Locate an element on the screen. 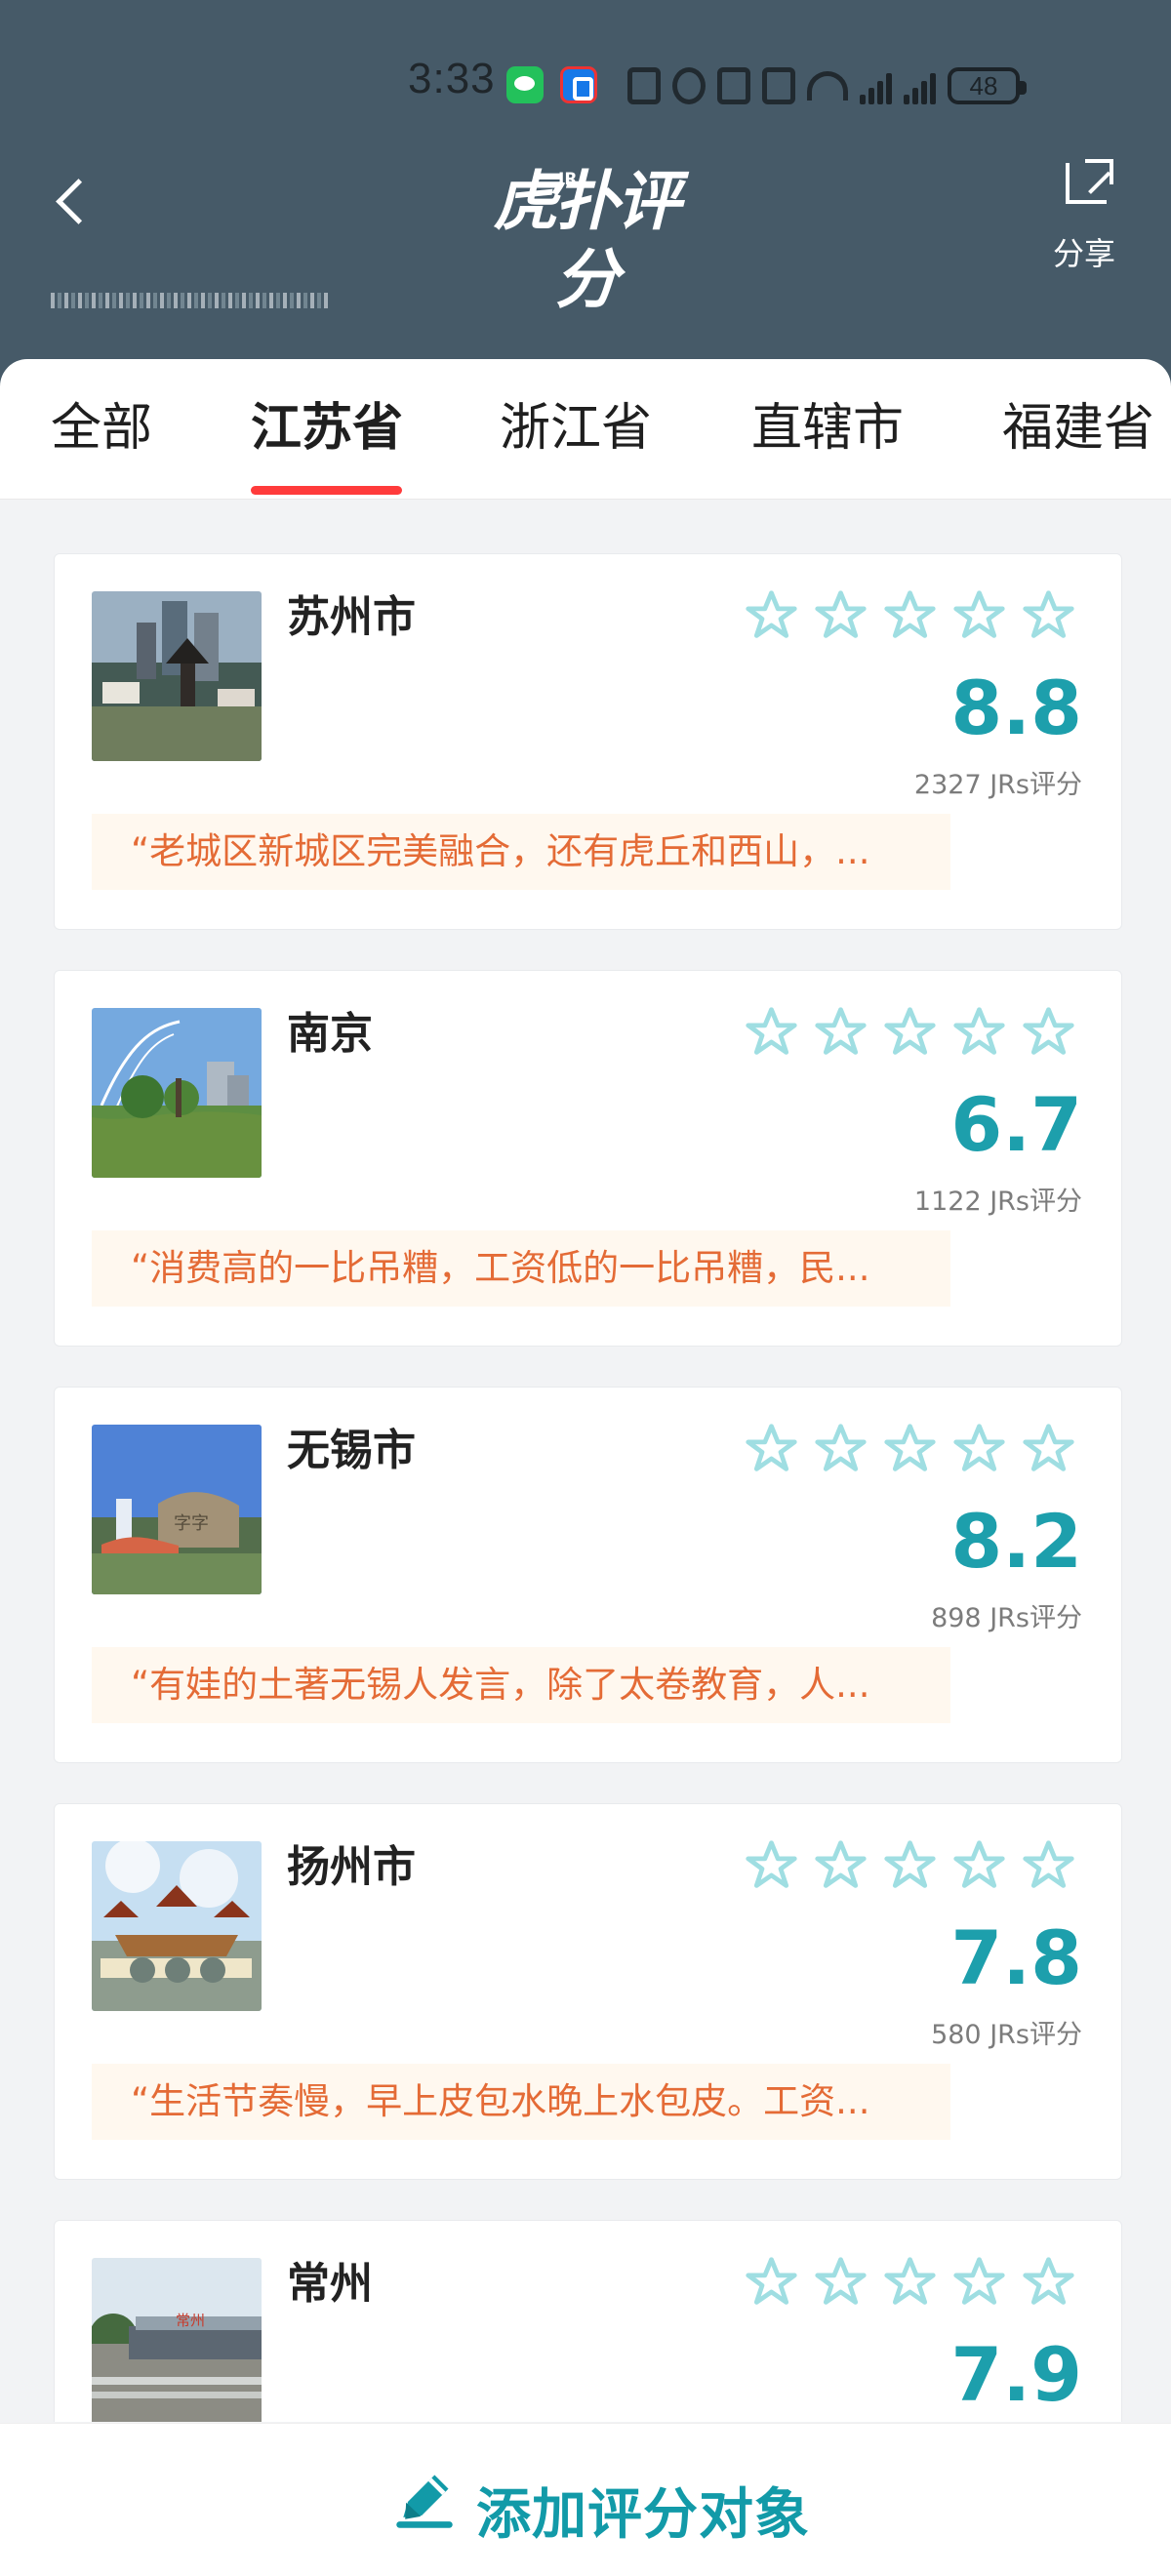 This screenshot has height=2576, width=1171. alarm-icon is located at coordinates (689, 85).